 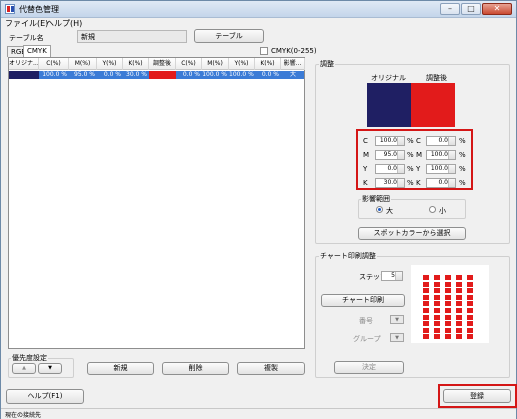 I want to click on maximize-button: □, so click(x=471, y=9).